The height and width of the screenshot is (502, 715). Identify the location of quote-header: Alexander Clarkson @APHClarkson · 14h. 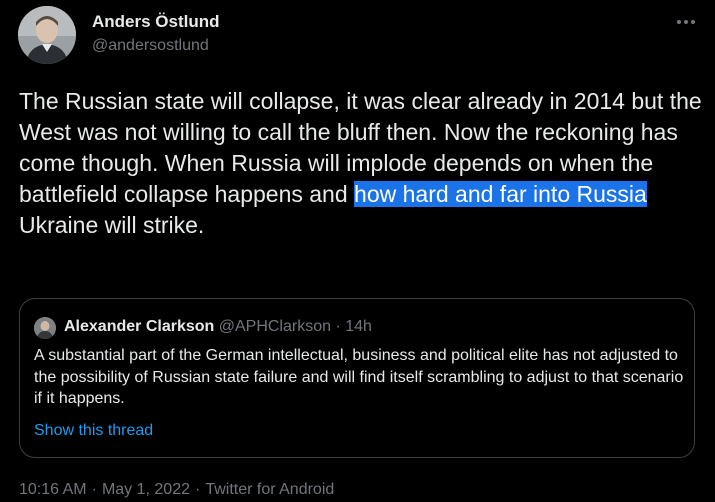
(218, 327).